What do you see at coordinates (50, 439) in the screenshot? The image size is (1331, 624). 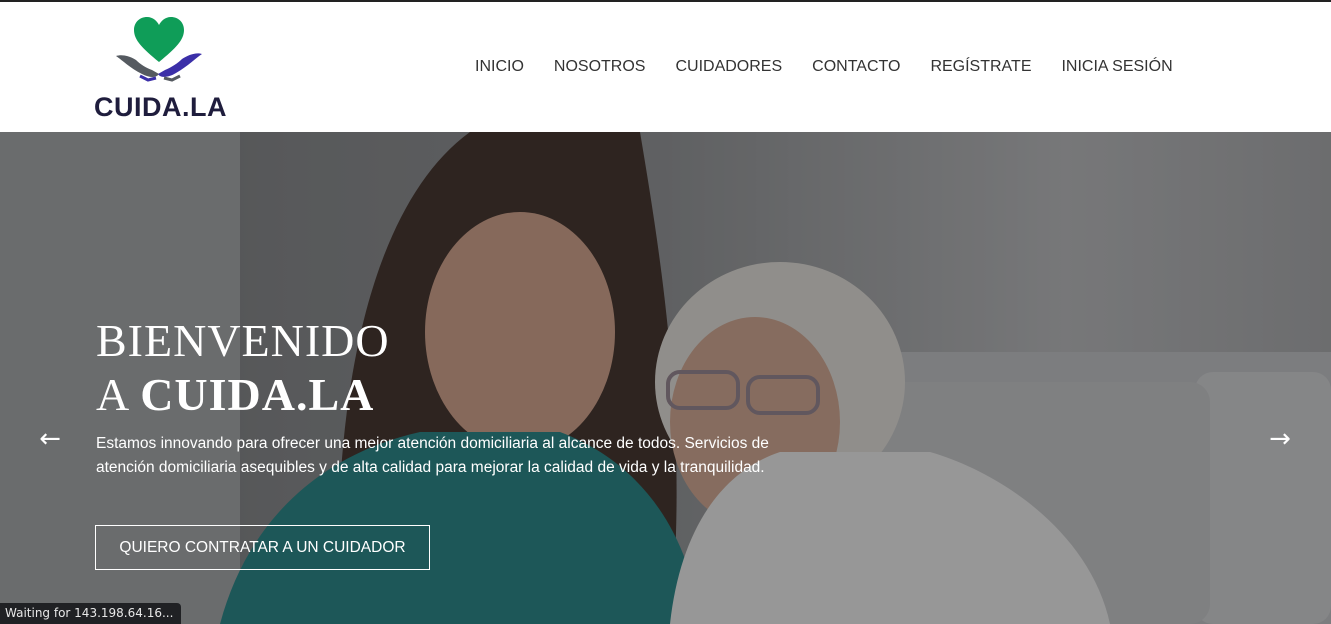 I see `arrow-left-icon: ←` at bounding box center [50, 439].